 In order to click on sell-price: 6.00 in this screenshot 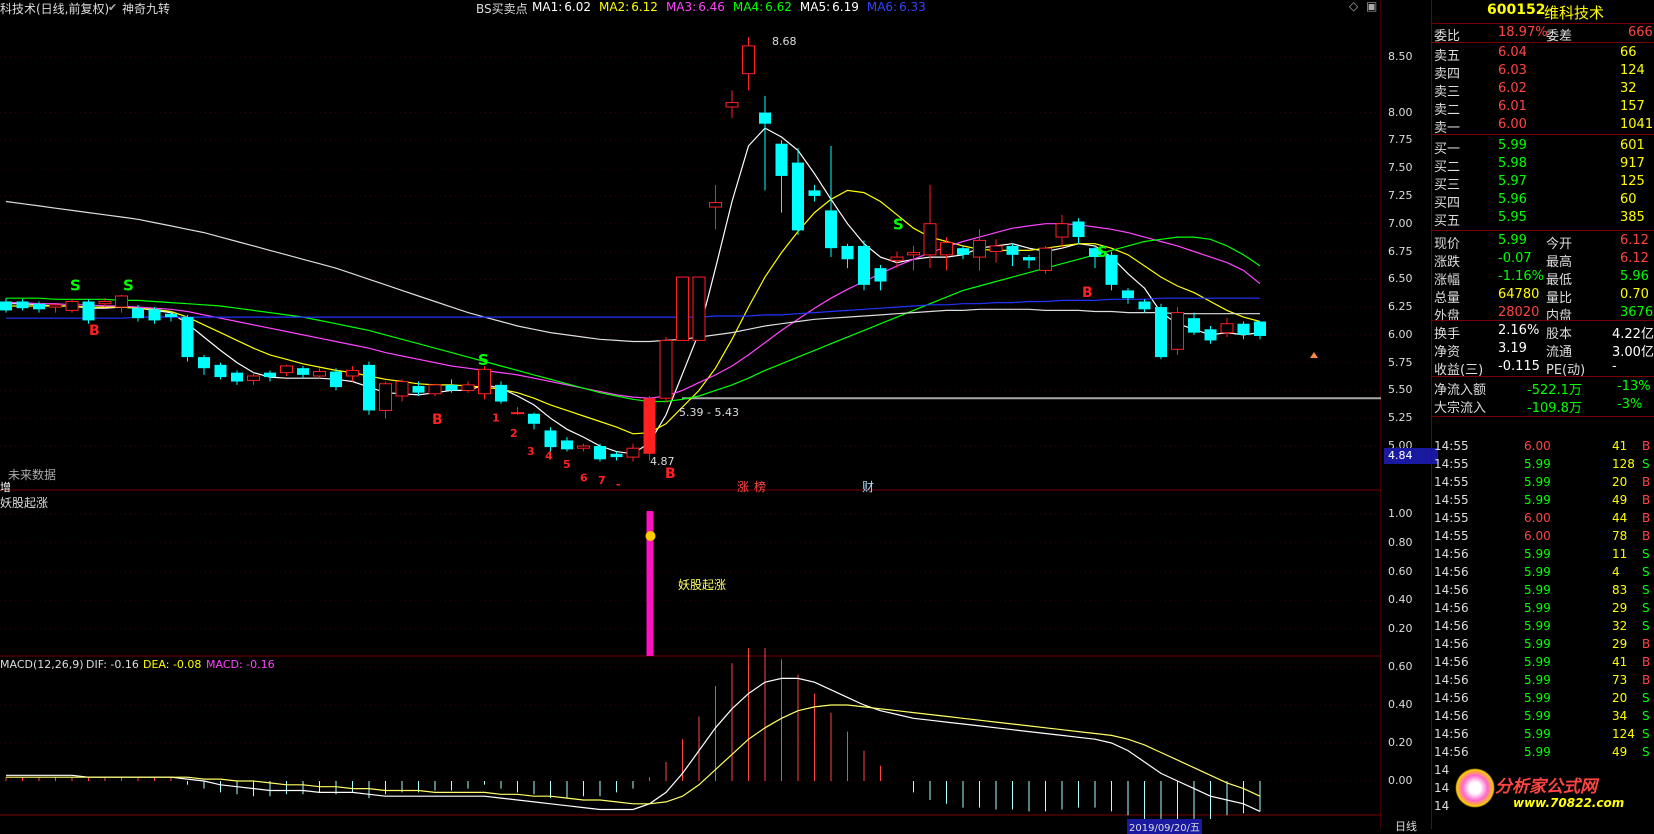, I will do `click(1512, 124)`.